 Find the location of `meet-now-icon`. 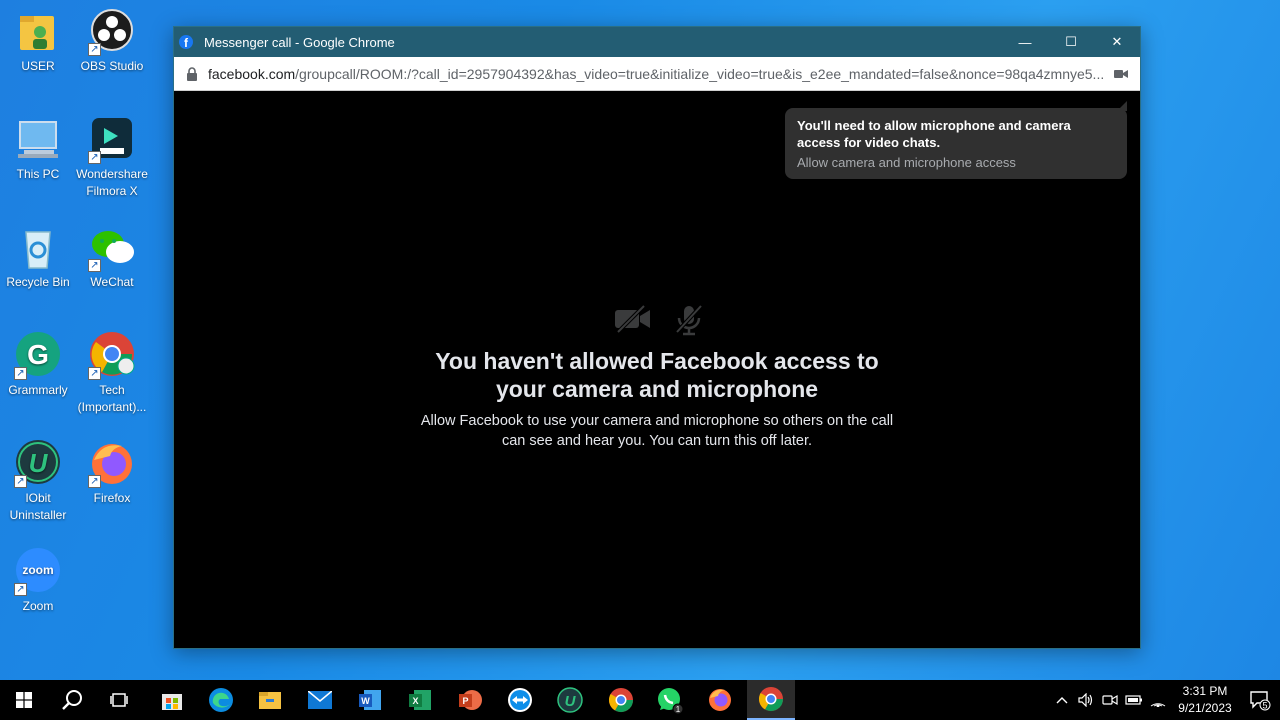

meet-now-icon is located at coordinates (1110, 700).